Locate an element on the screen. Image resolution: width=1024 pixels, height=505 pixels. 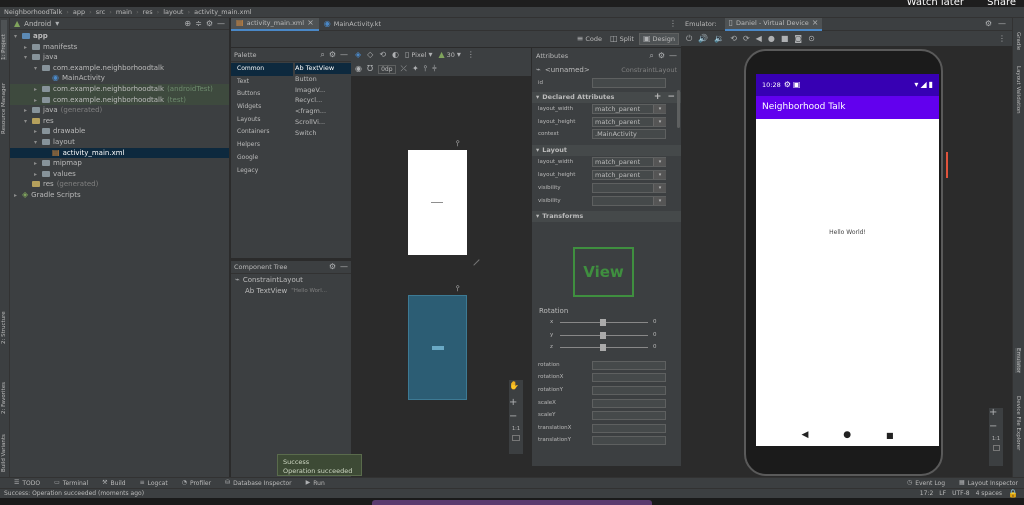
palette-item: Ab TextView is located at coordinates (323, 68).